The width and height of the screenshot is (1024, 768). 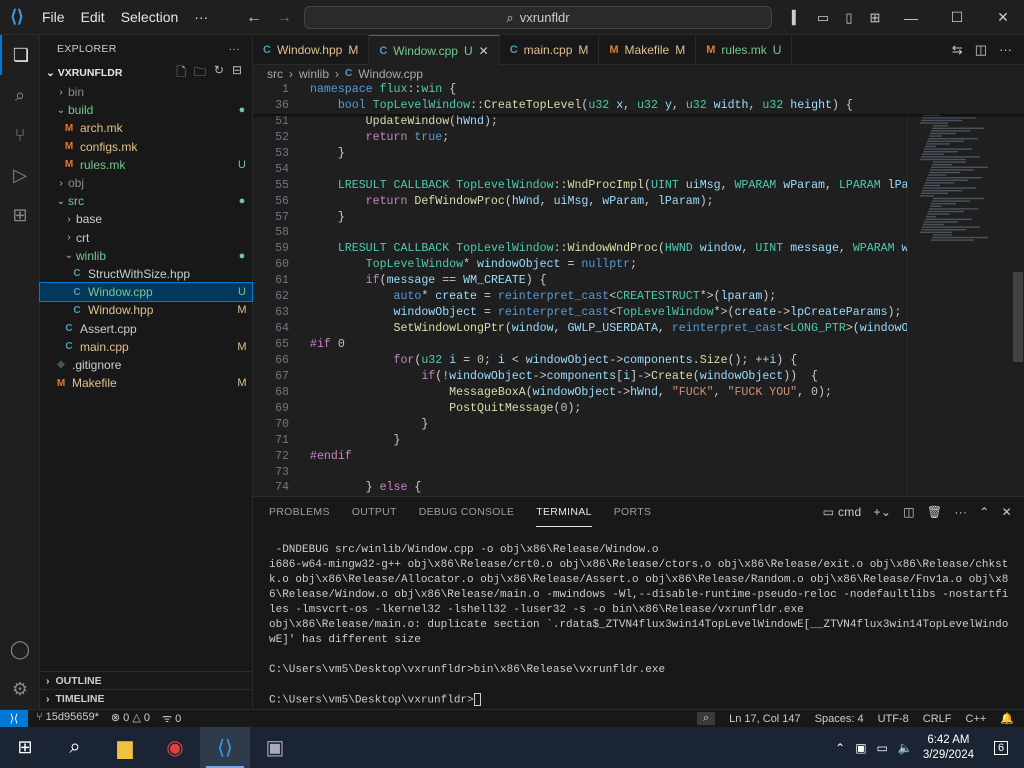 What do you see at coordinates (146, 165) in the screenshot?
I see `tree-item: Mrules.mk U` at bounding box center [146, 165].